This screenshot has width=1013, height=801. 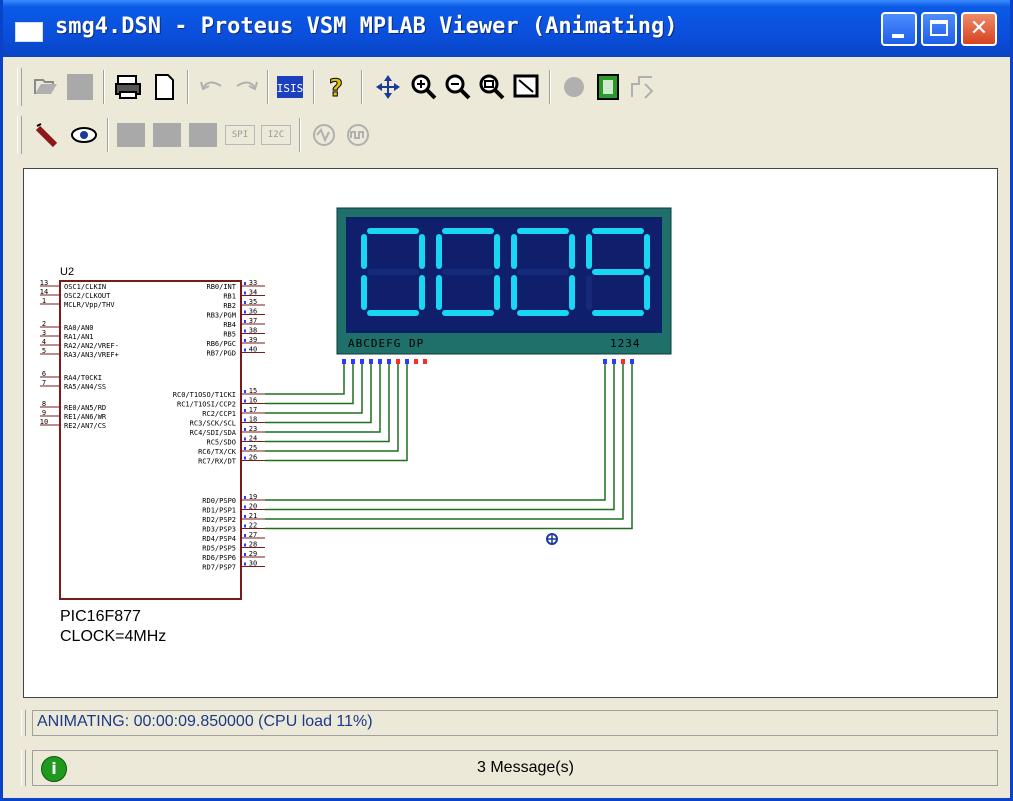 What do you see at coordinates (80, 87) in the screenshot?
I see `save-icon` at bounding box center [80, 87].